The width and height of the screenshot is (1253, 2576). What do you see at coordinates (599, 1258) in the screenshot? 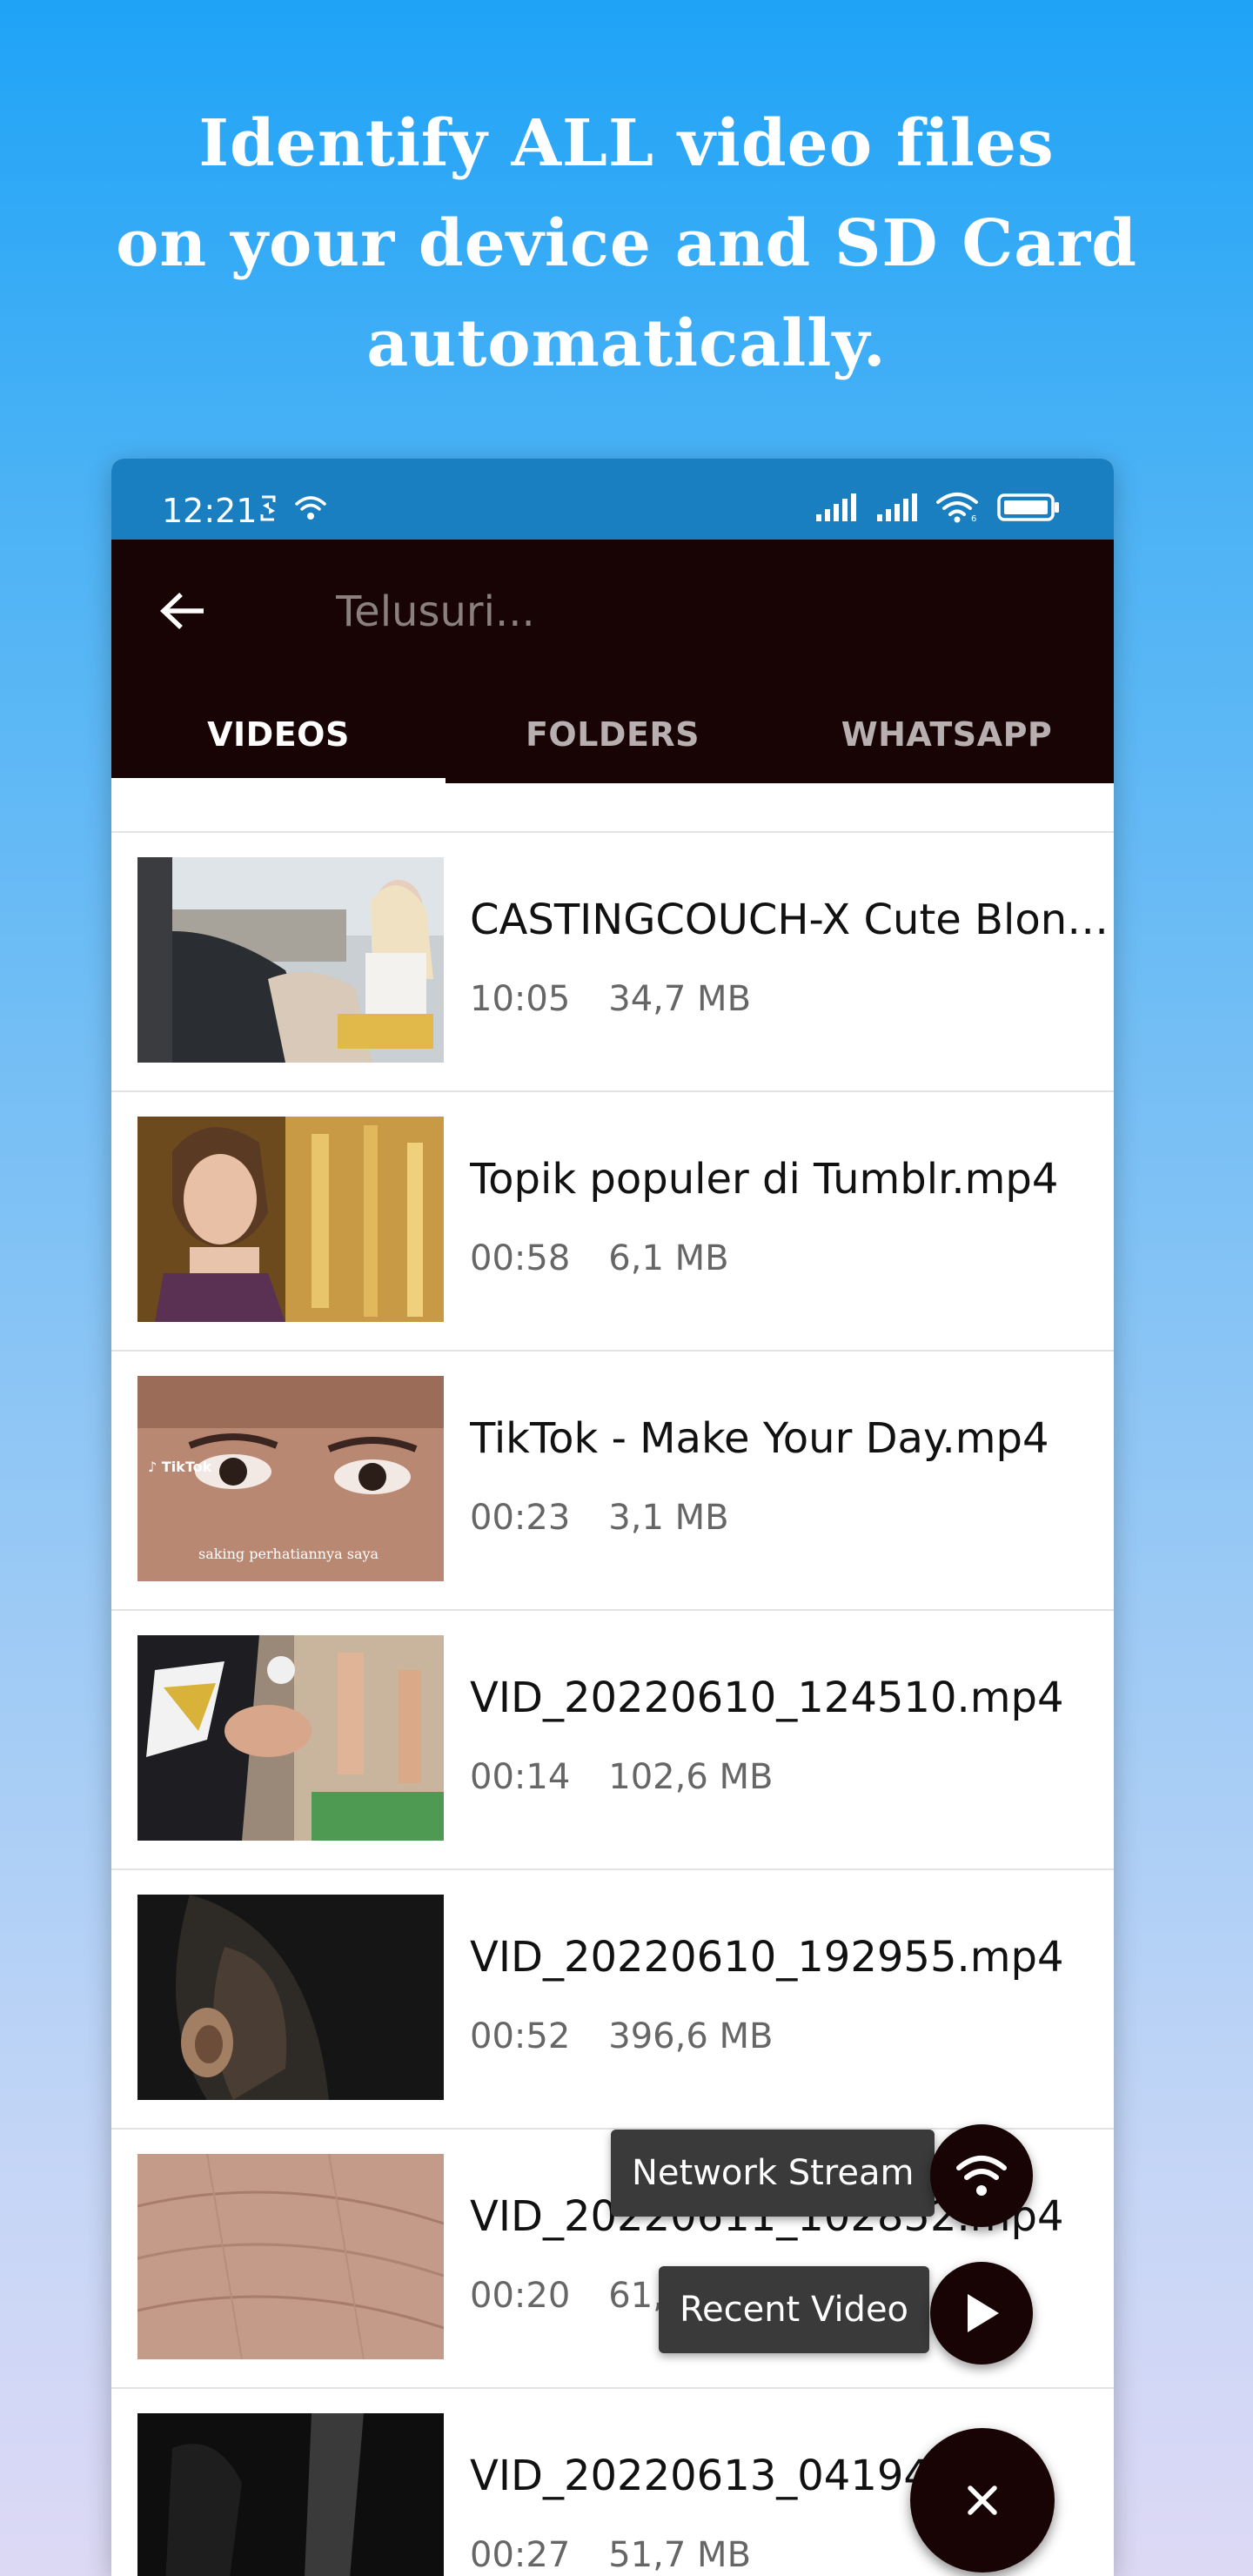
I see `video-meta: 00:58 6,1 MB` at bounding box center [599, 1258].